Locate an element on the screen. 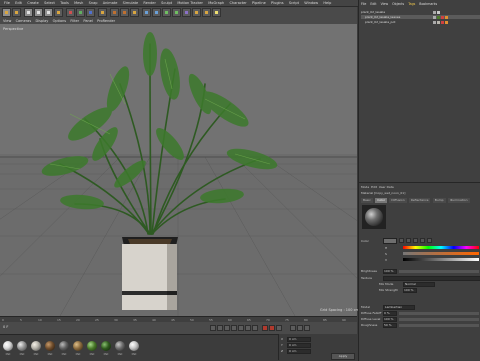 The image size is (480, 361). om-menu-objects: Objects is located at coordinates (398, 4).